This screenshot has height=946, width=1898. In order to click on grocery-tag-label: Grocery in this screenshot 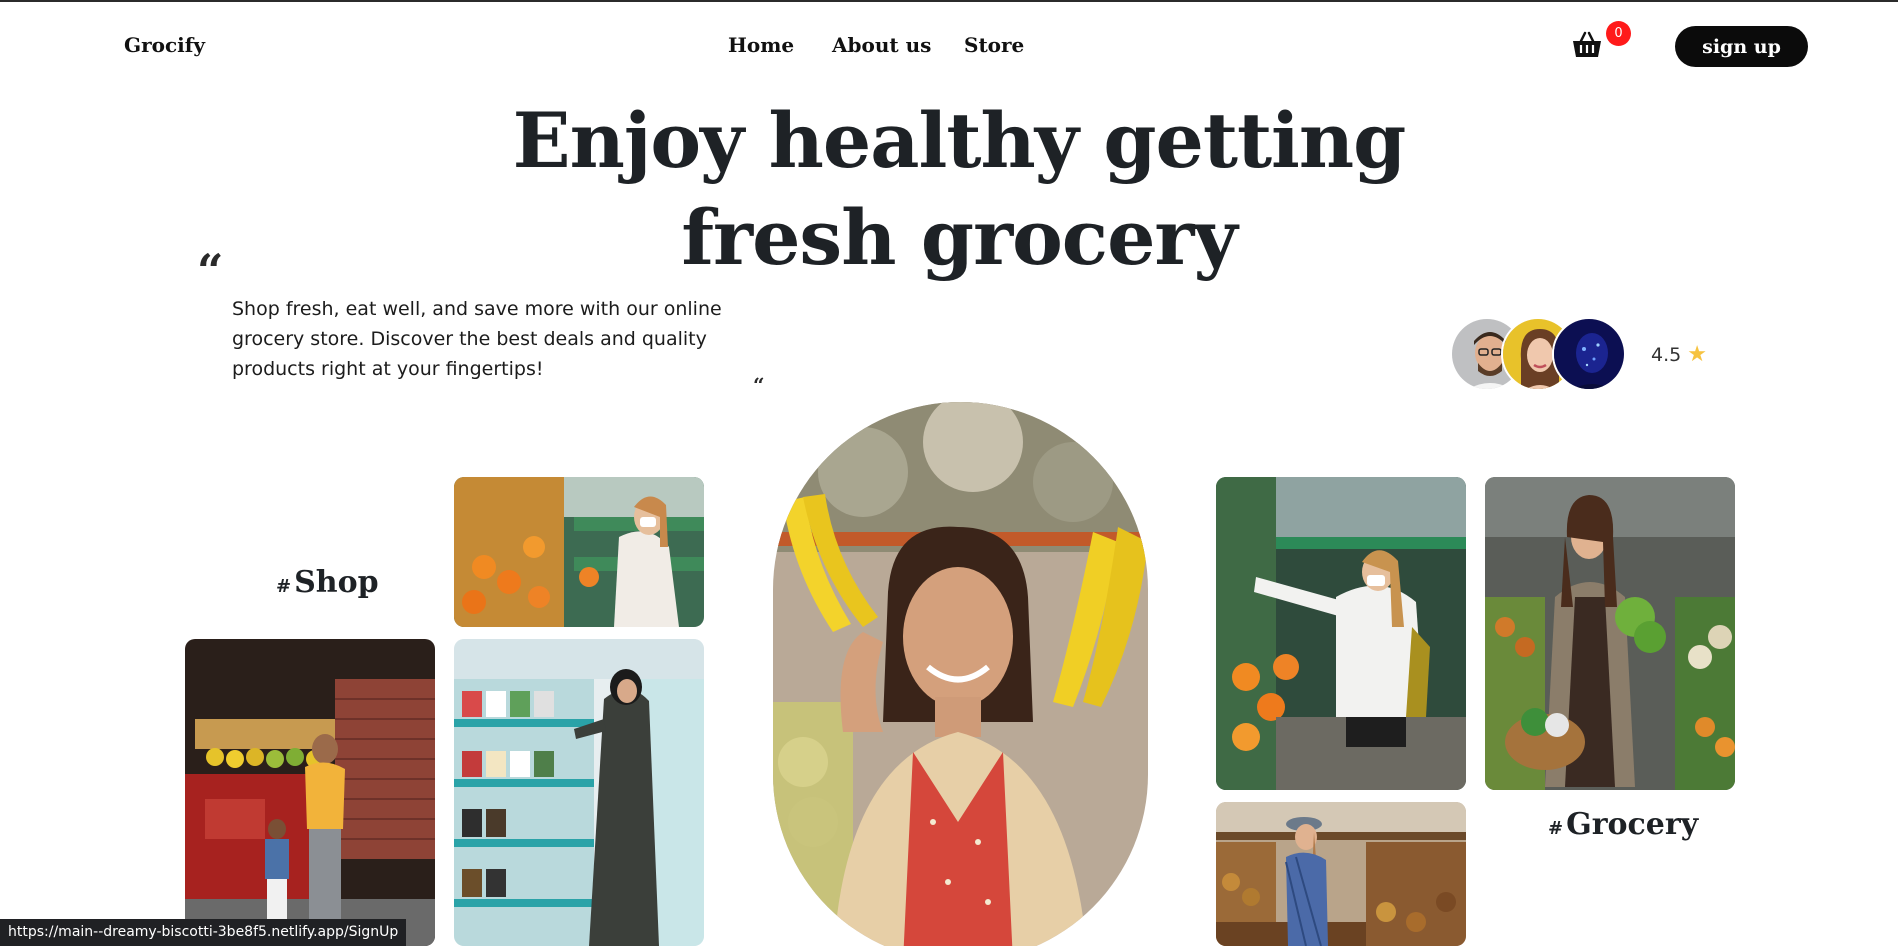, I will do `click(1632, 824)`.